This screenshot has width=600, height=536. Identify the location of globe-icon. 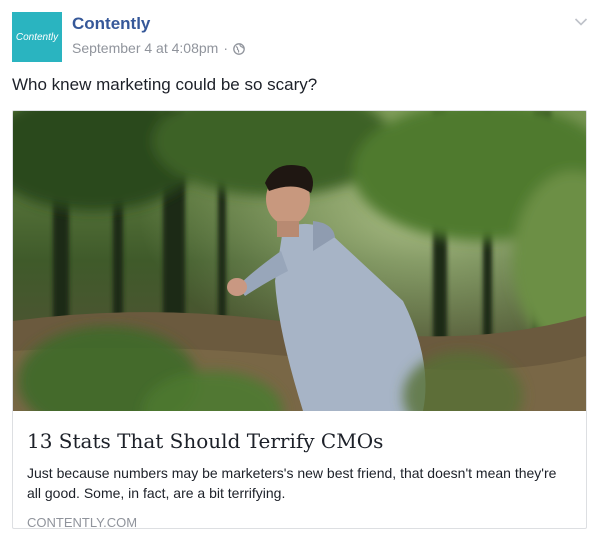
(239, 48).